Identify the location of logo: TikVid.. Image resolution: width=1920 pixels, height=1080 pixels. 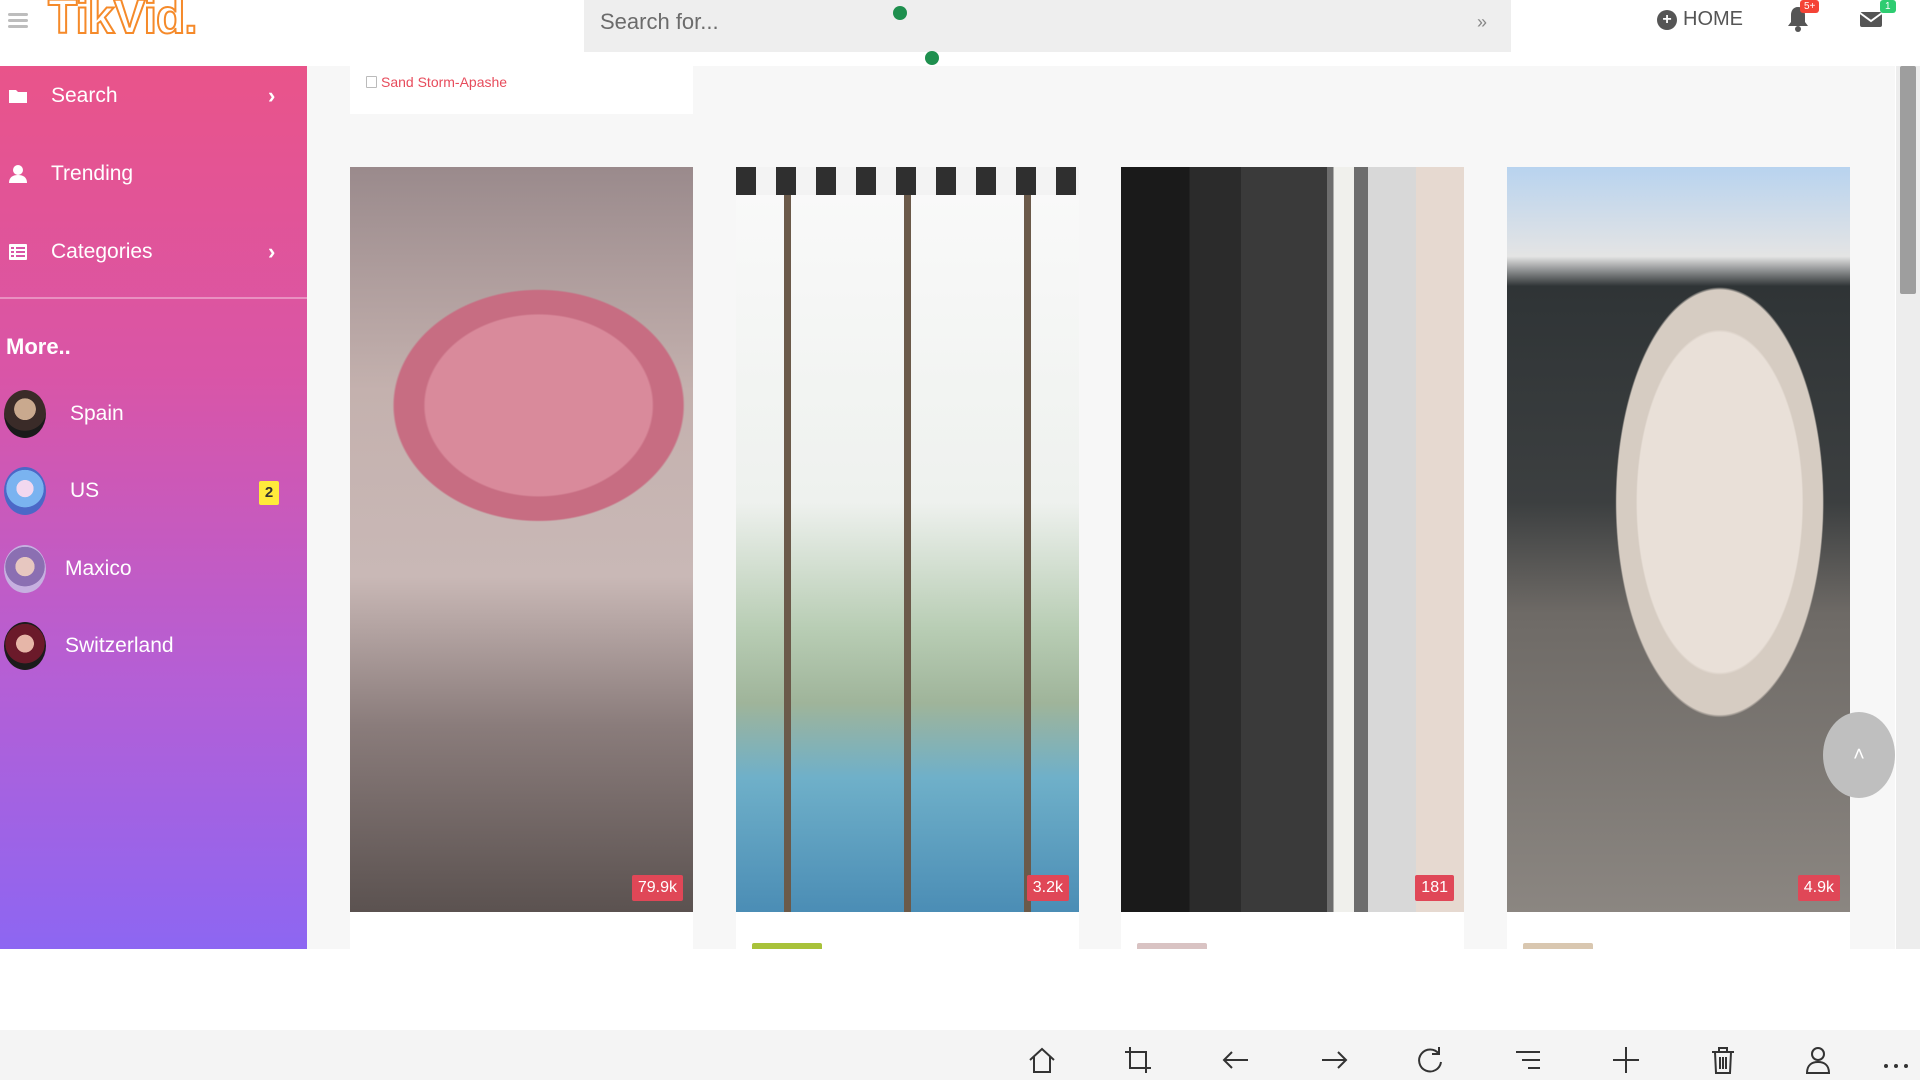
(123, 22).